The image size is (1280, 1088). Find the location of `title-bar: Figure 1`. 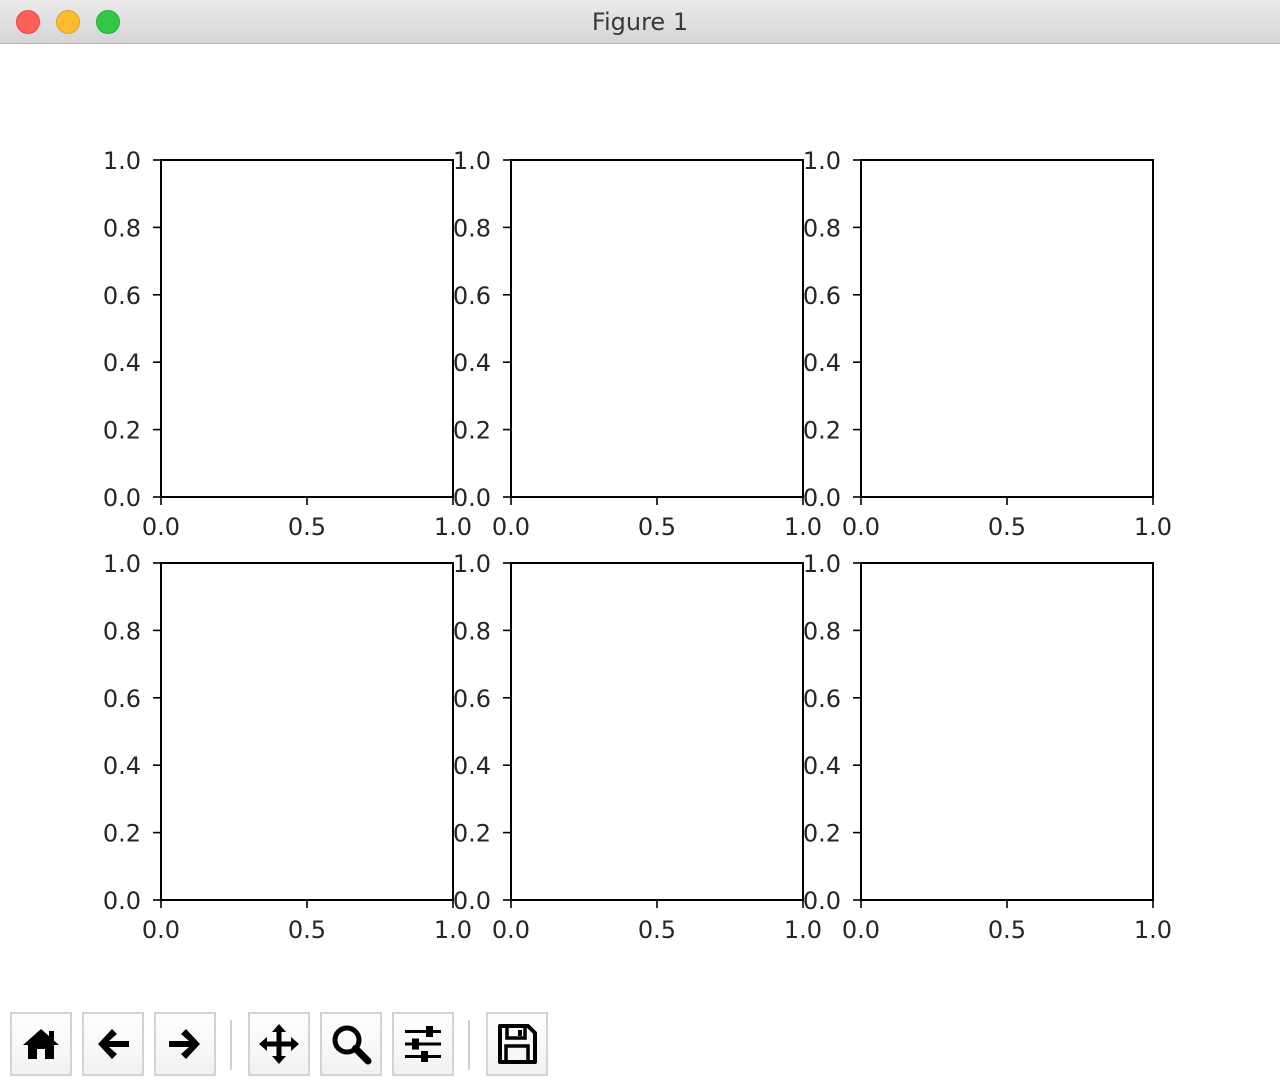

title-bar: Figure 1 is located at coordinates (640, 22).